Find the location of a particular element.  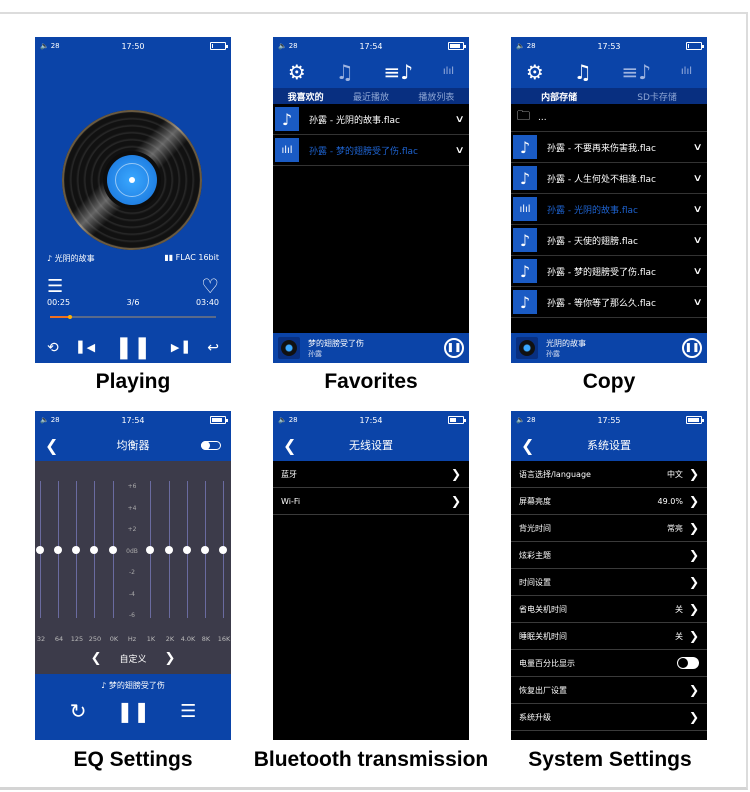

settings-value-group: 中文 ❯ is located at coordinates (683, 474).